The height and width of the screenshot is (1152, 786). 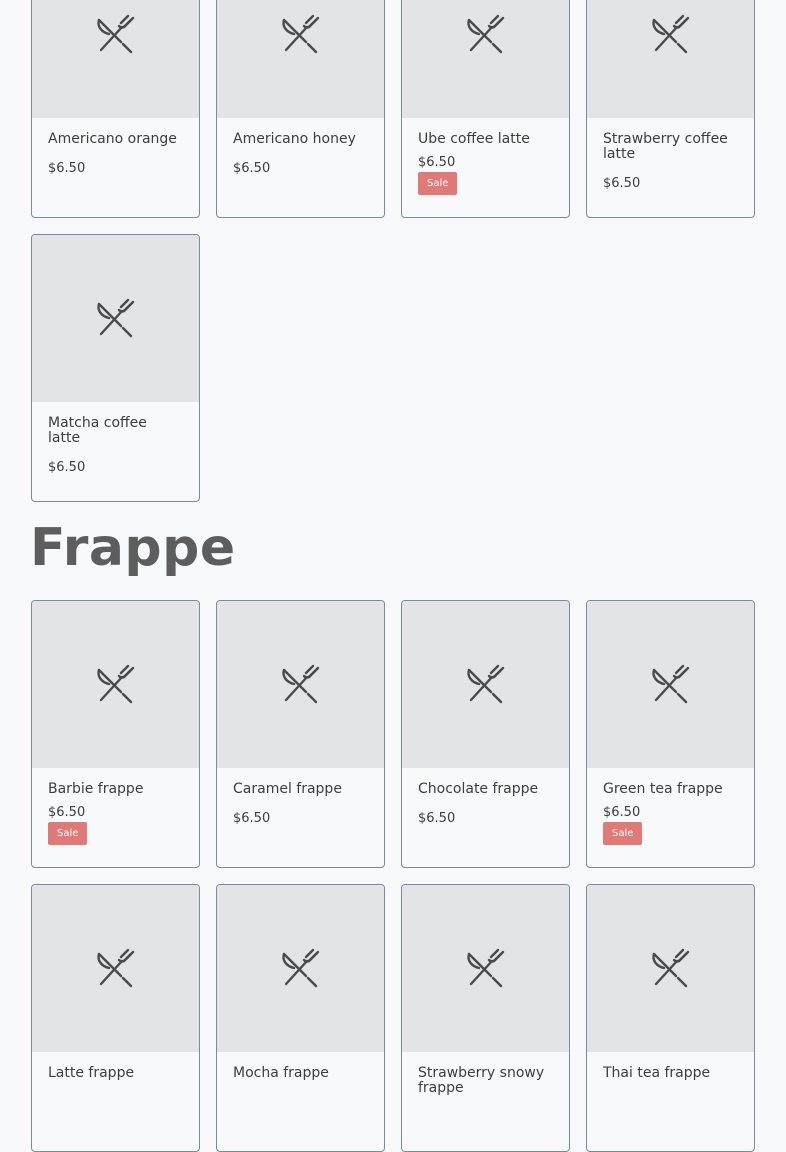 I want to click on product-info: Strawberry snowy frappe, so click(x=485, y=1101).